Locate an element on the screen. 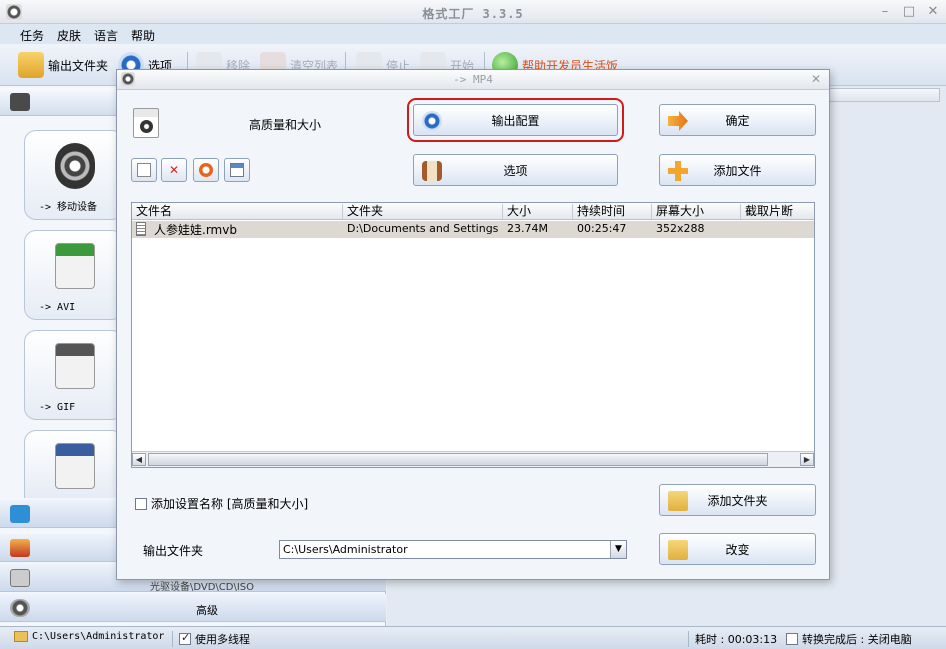 The height and width of the screenshot is (649, 946). add-file-button: 添加文件 is located at coordinates (737, 170).